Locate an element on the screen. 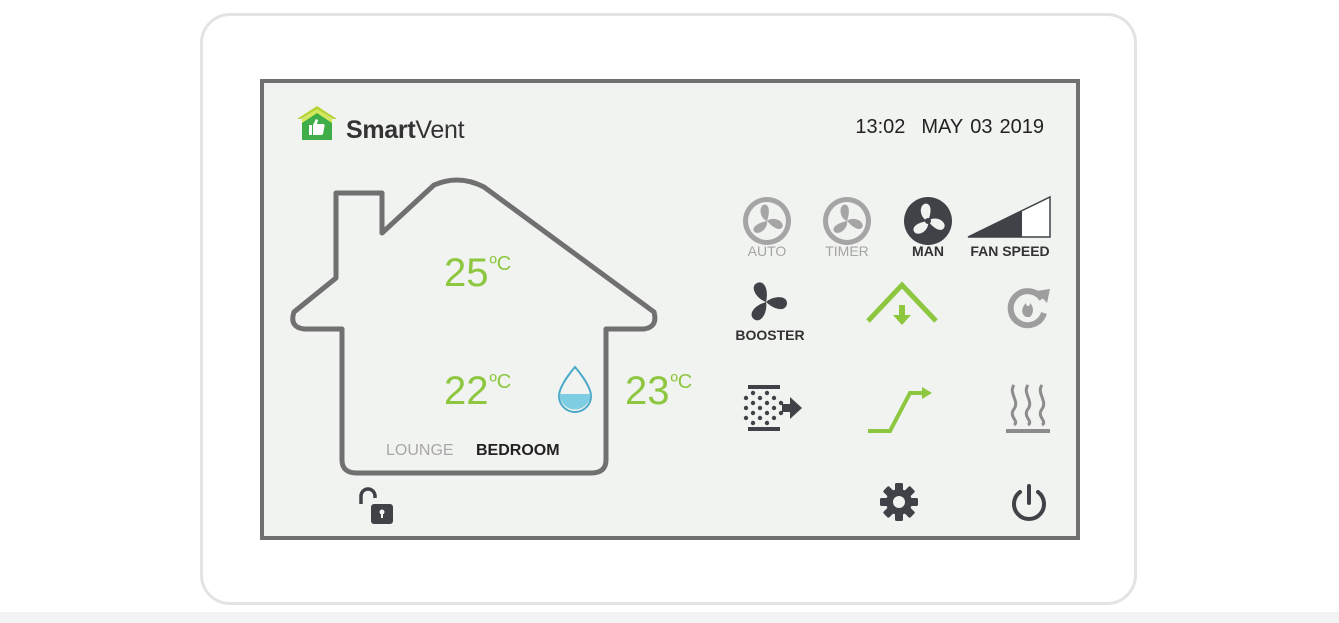 The width and height of the screenshot is (1339, 623). water-drop-icon is located at coordinates (575, 389).